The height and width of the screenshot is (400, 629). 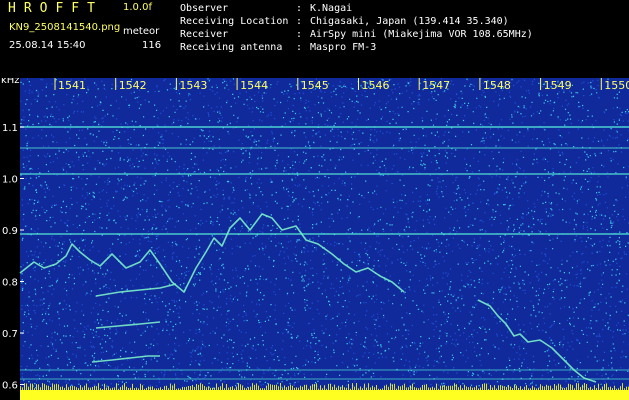 I want to click on info-label: Receiving antenna, so click(x=231, y=47).